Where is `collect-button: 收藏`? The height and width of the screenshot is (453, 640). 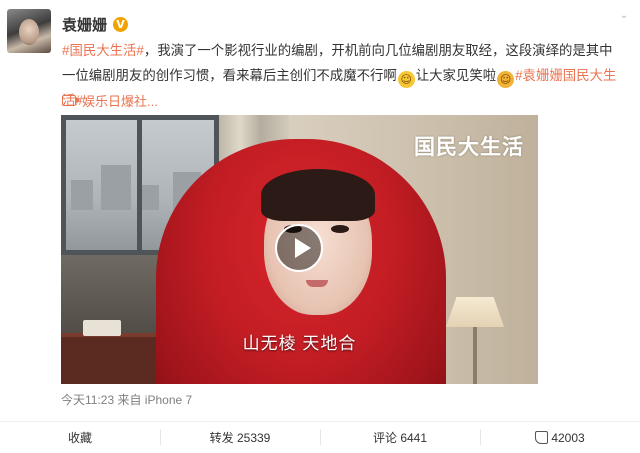 collect-button: 收藏 is located at coordinates (80, 437).